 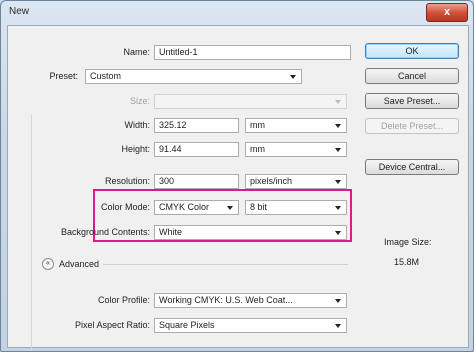 What do you see at coordinates (250, 232) in the screenshot?
I see `background-contents-dropdown: White` at bounding box center [250, 232].